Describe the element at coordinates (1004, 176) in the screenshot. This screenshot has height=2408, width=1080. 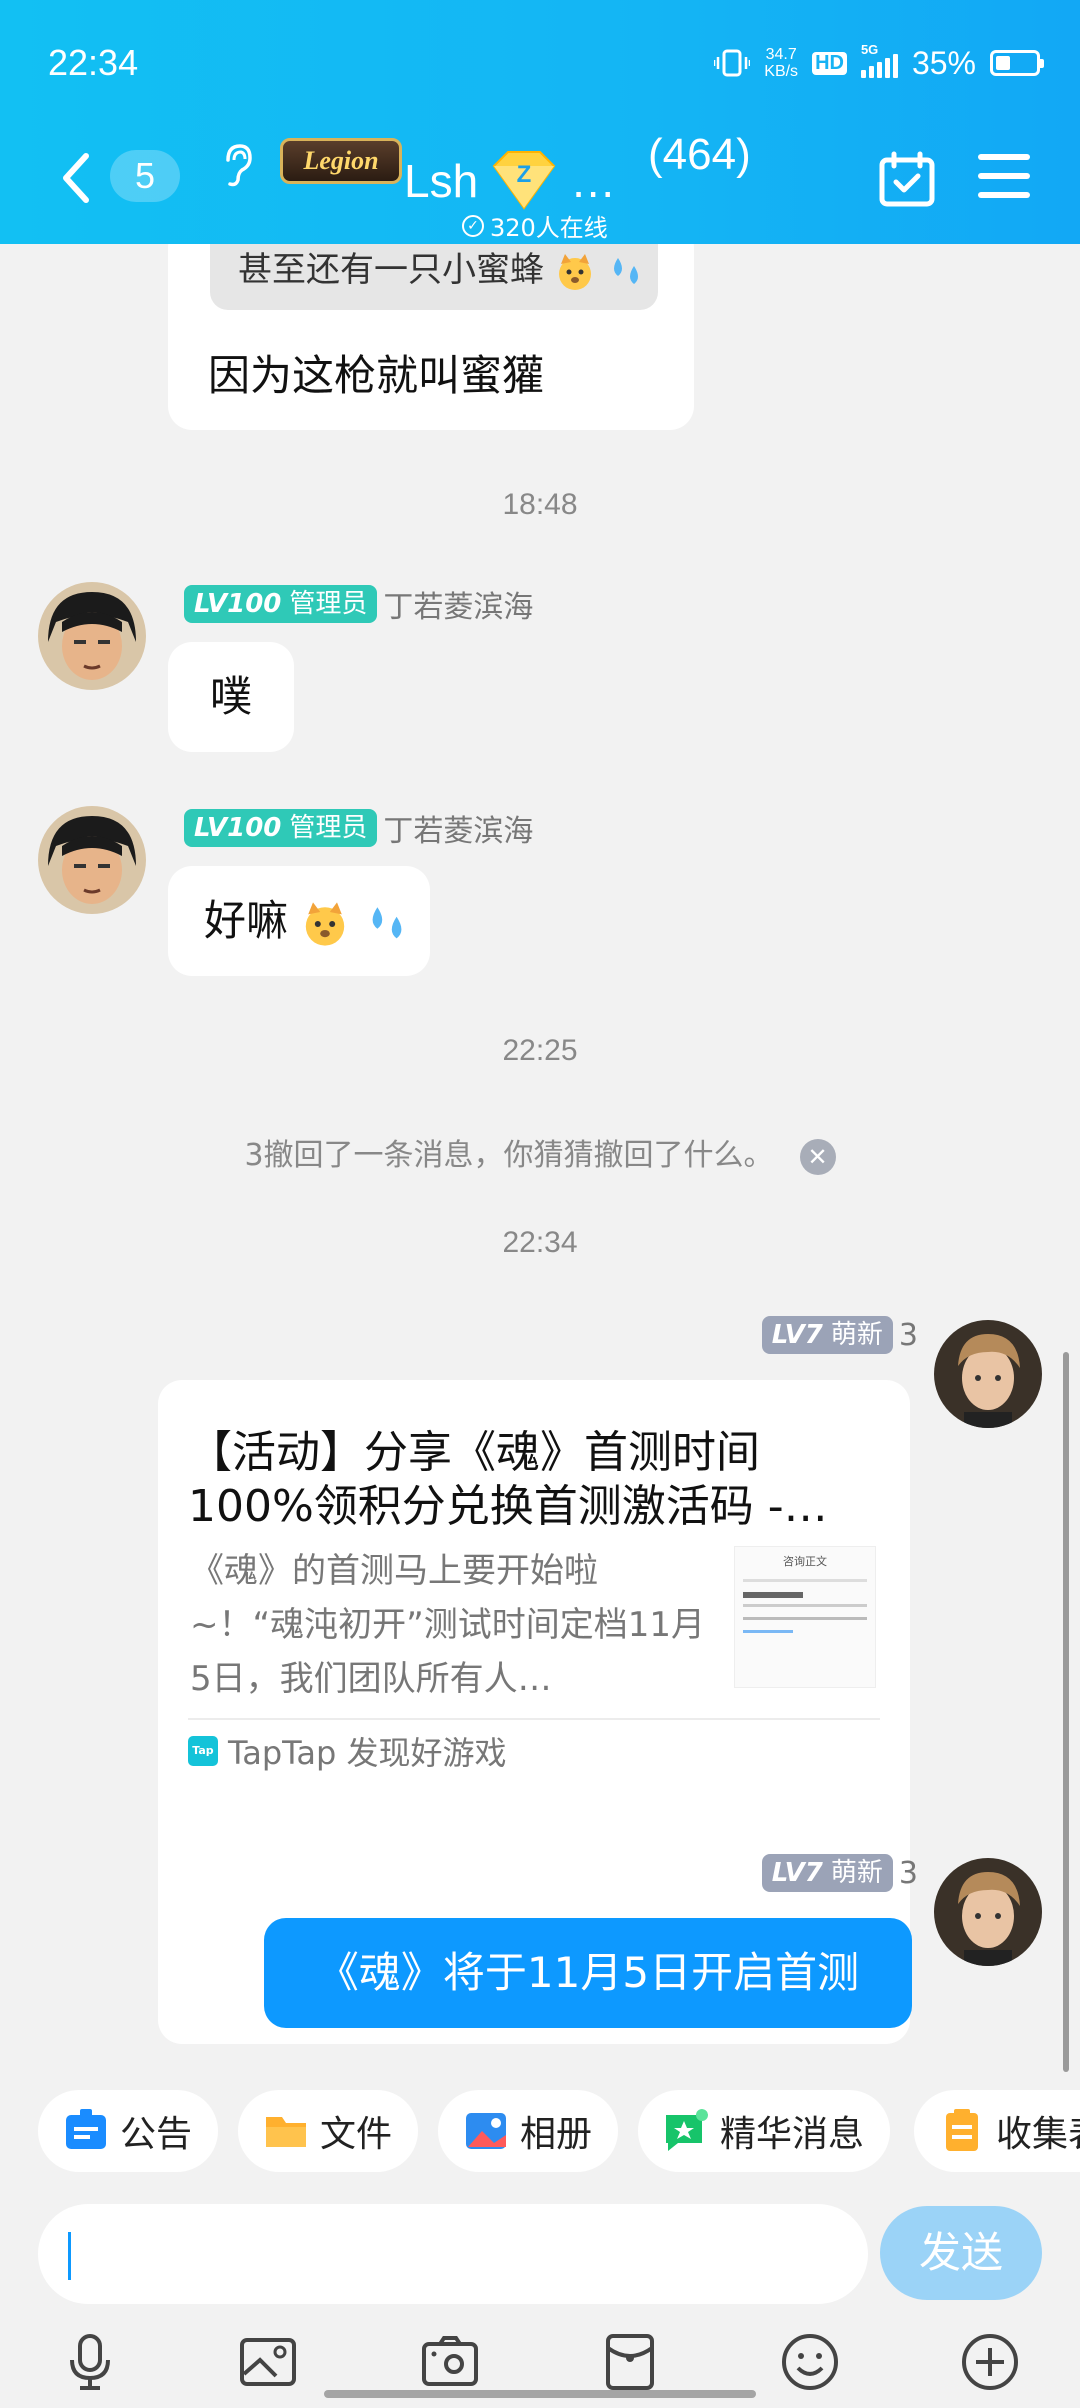
I see `menu-icon` at that location.